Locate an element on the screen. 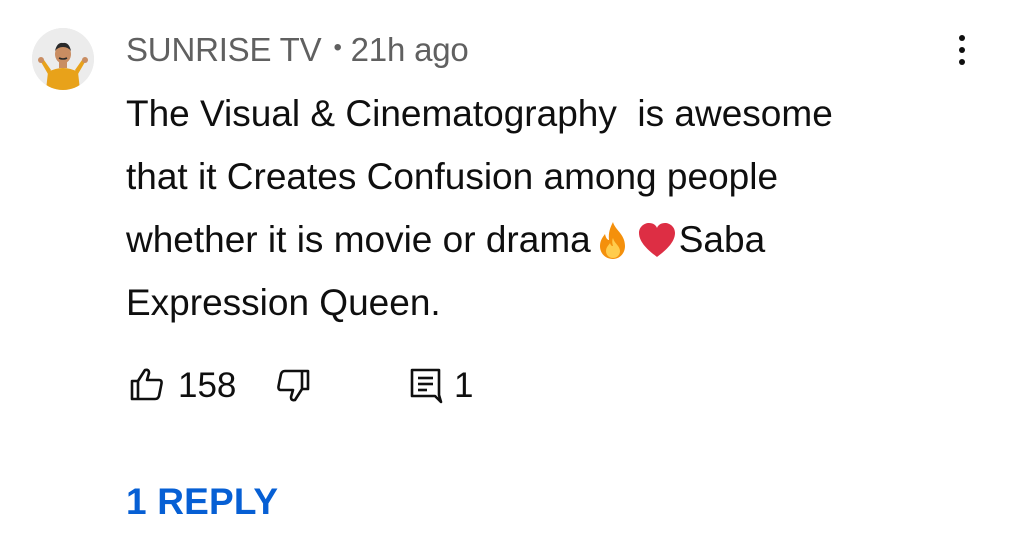 The image size is (1024, 556). reply-count: 1 is located at coordinates (464, 385).